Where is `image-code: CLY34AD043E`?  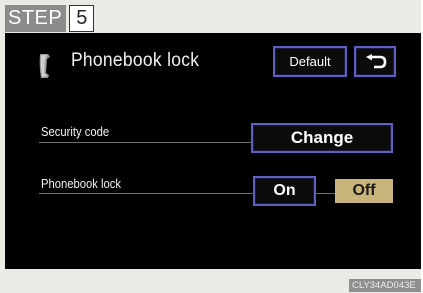 image-code: CLY34AD043E is located at coordinates (385, 285).